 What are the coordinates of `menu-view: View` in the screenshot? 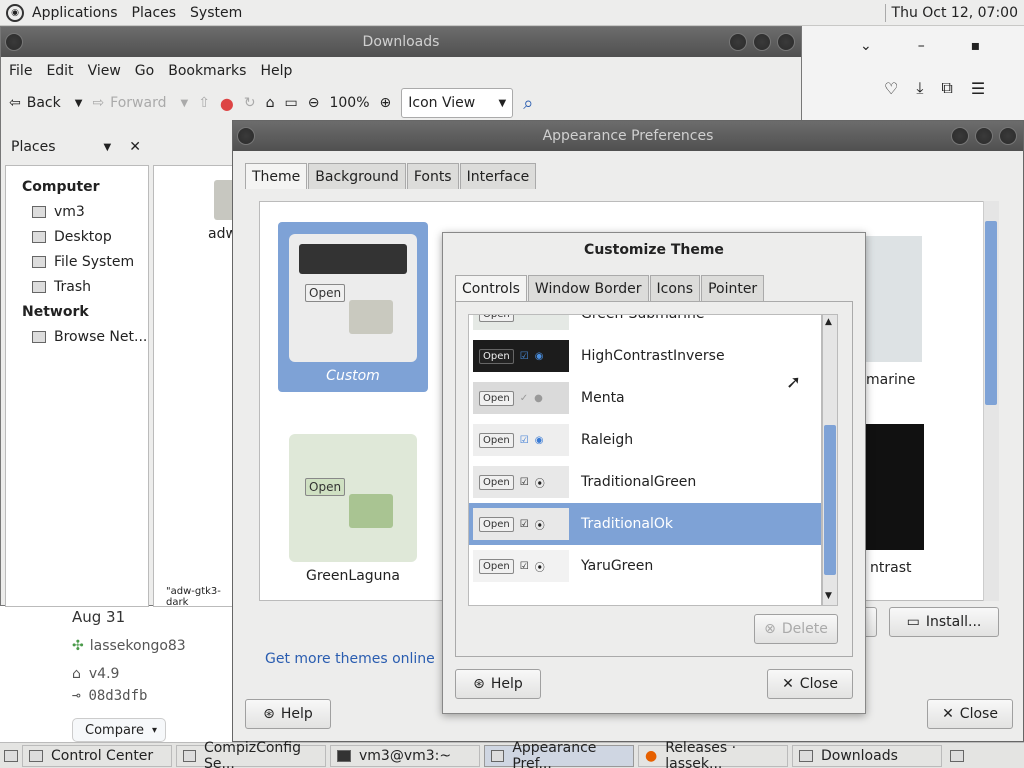 It's located at (104, 71).